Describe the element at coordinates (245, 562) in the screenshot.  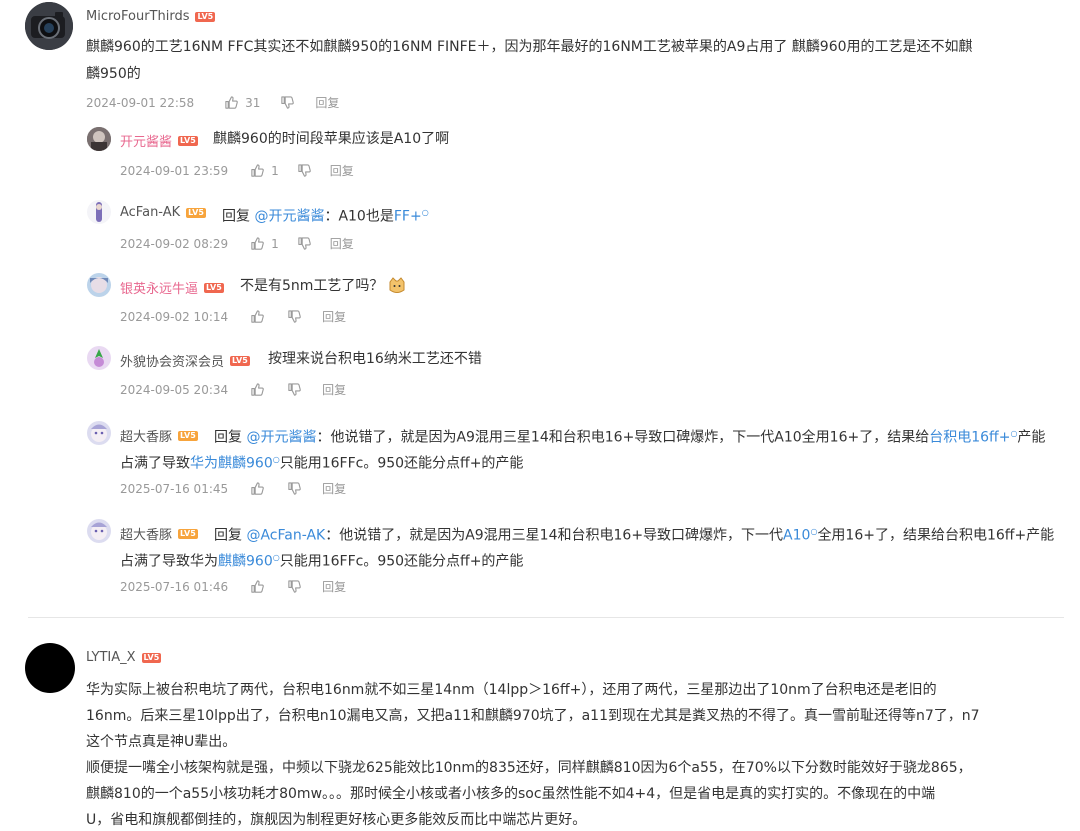
I see `keyword-link: 麒麟960` at that location.